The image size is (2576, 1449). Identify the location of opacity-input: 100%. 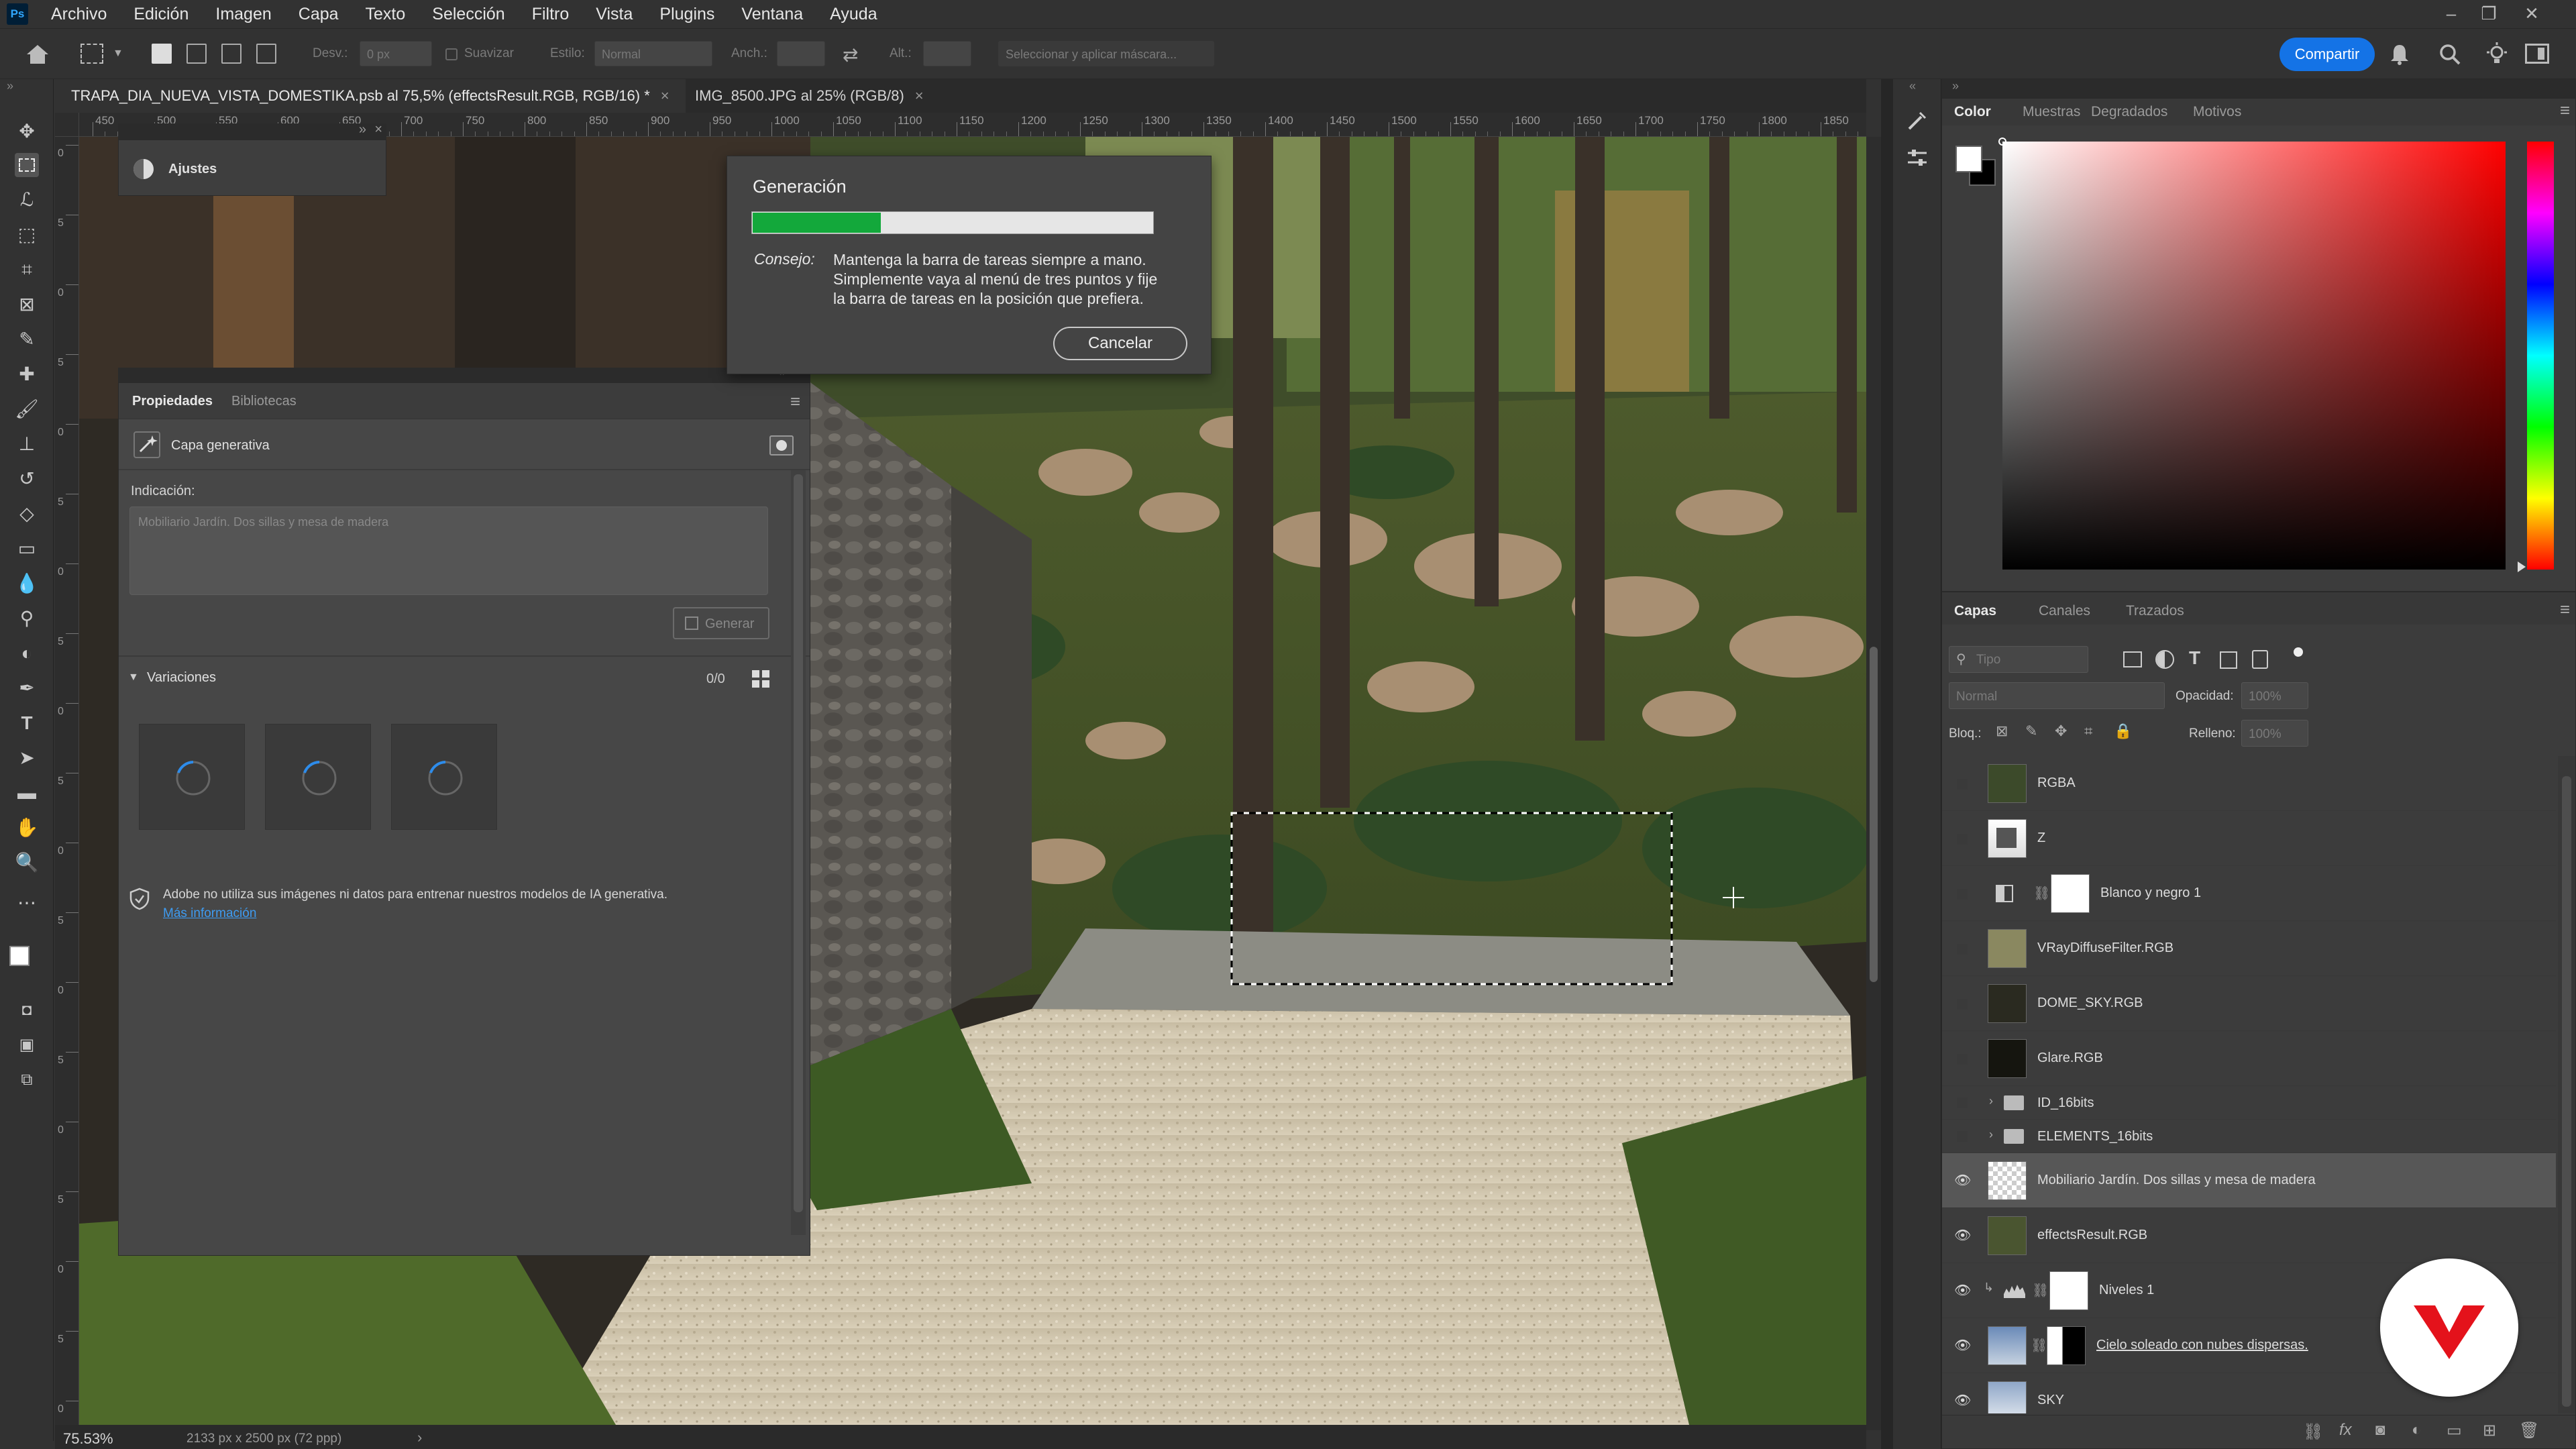
(2274, 695).